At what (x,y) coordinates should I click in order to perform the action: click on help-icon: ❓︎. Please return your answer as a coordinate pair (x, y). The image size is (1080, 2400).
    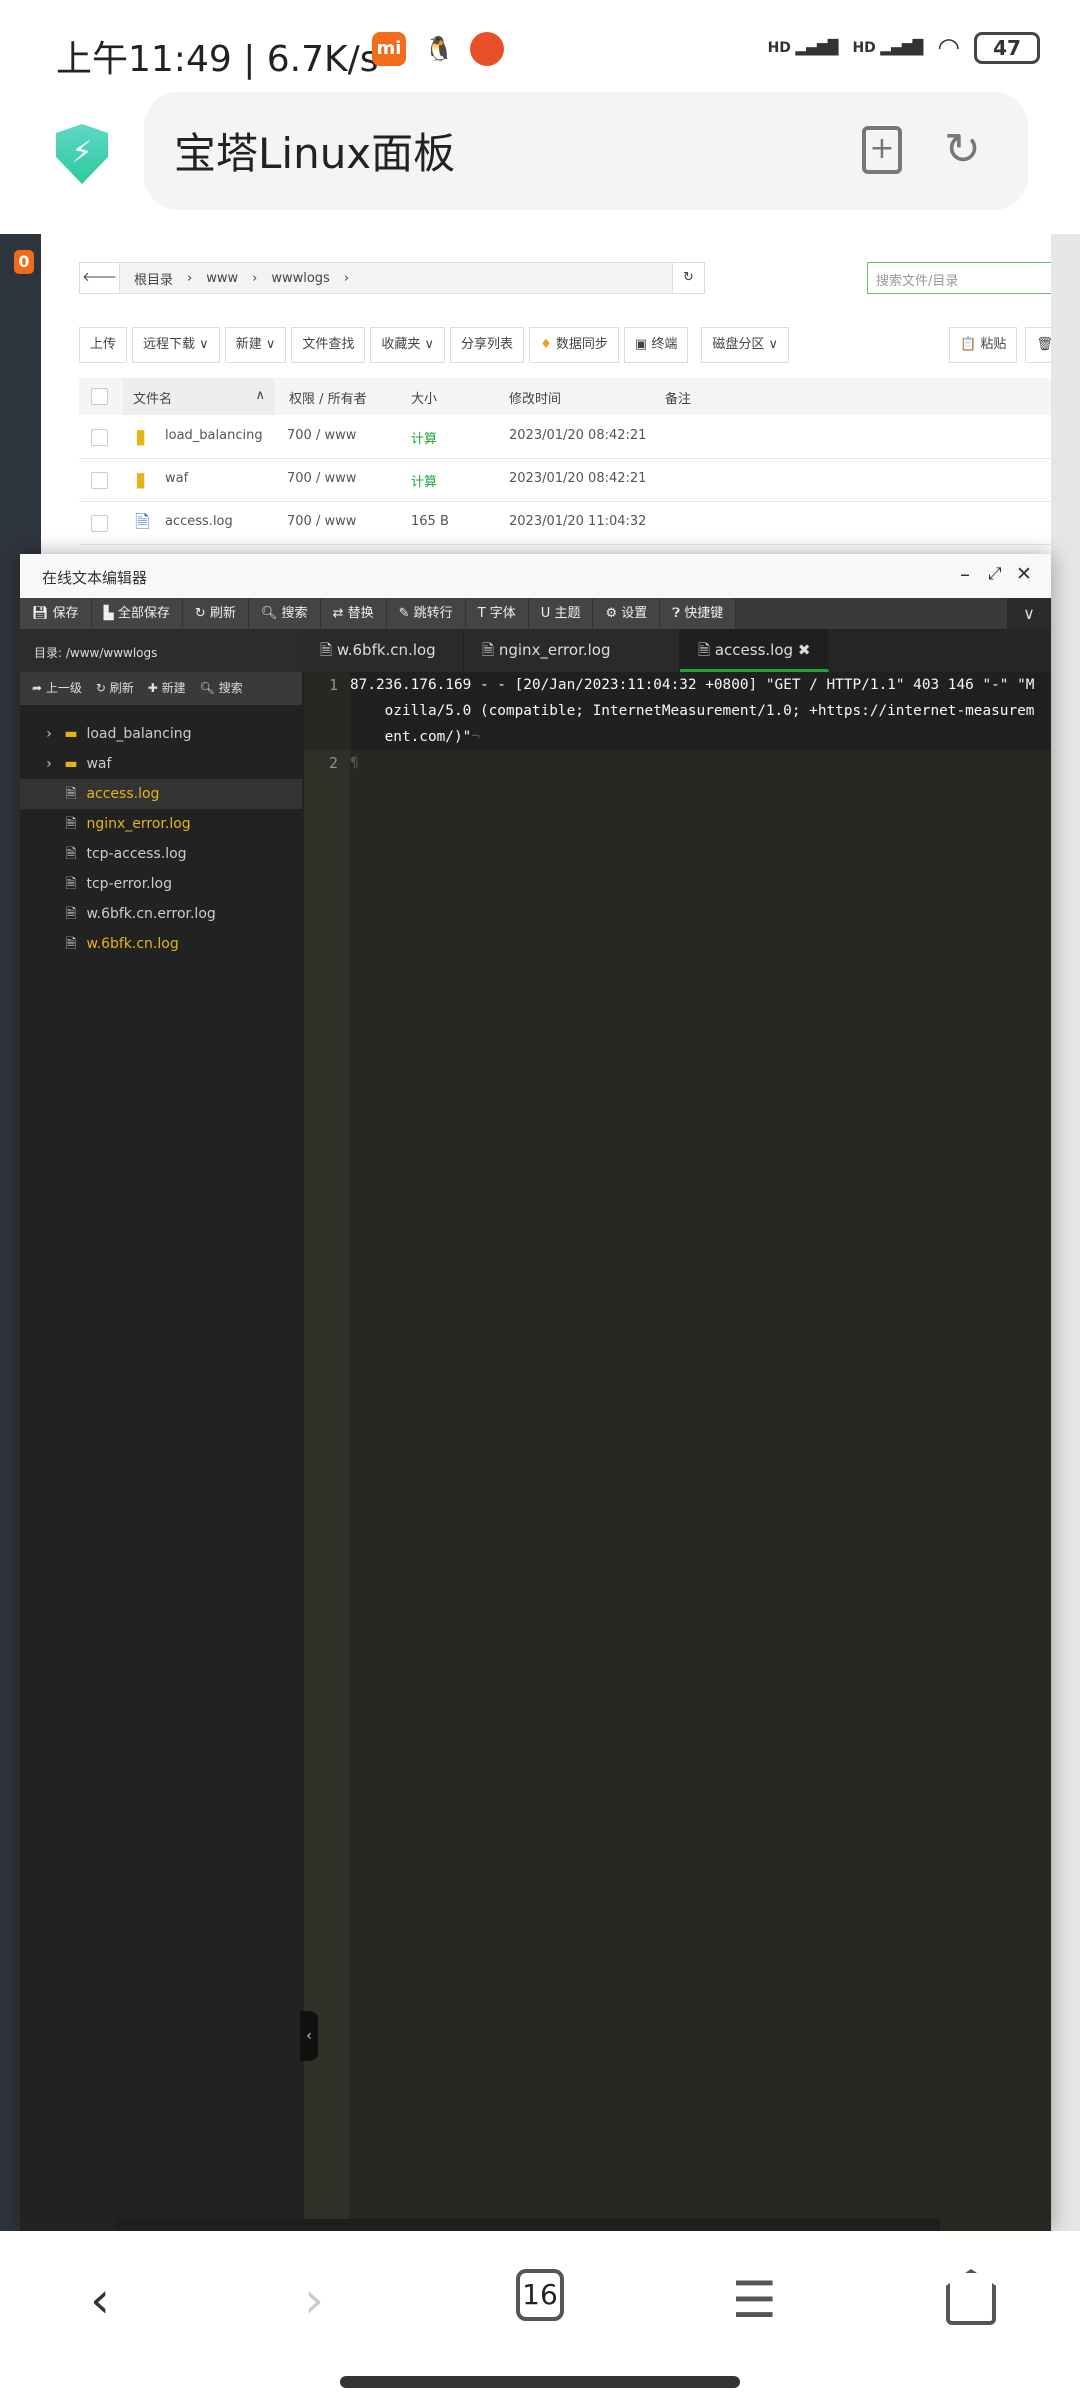
    Looking at the image, I should click on (676, 613).